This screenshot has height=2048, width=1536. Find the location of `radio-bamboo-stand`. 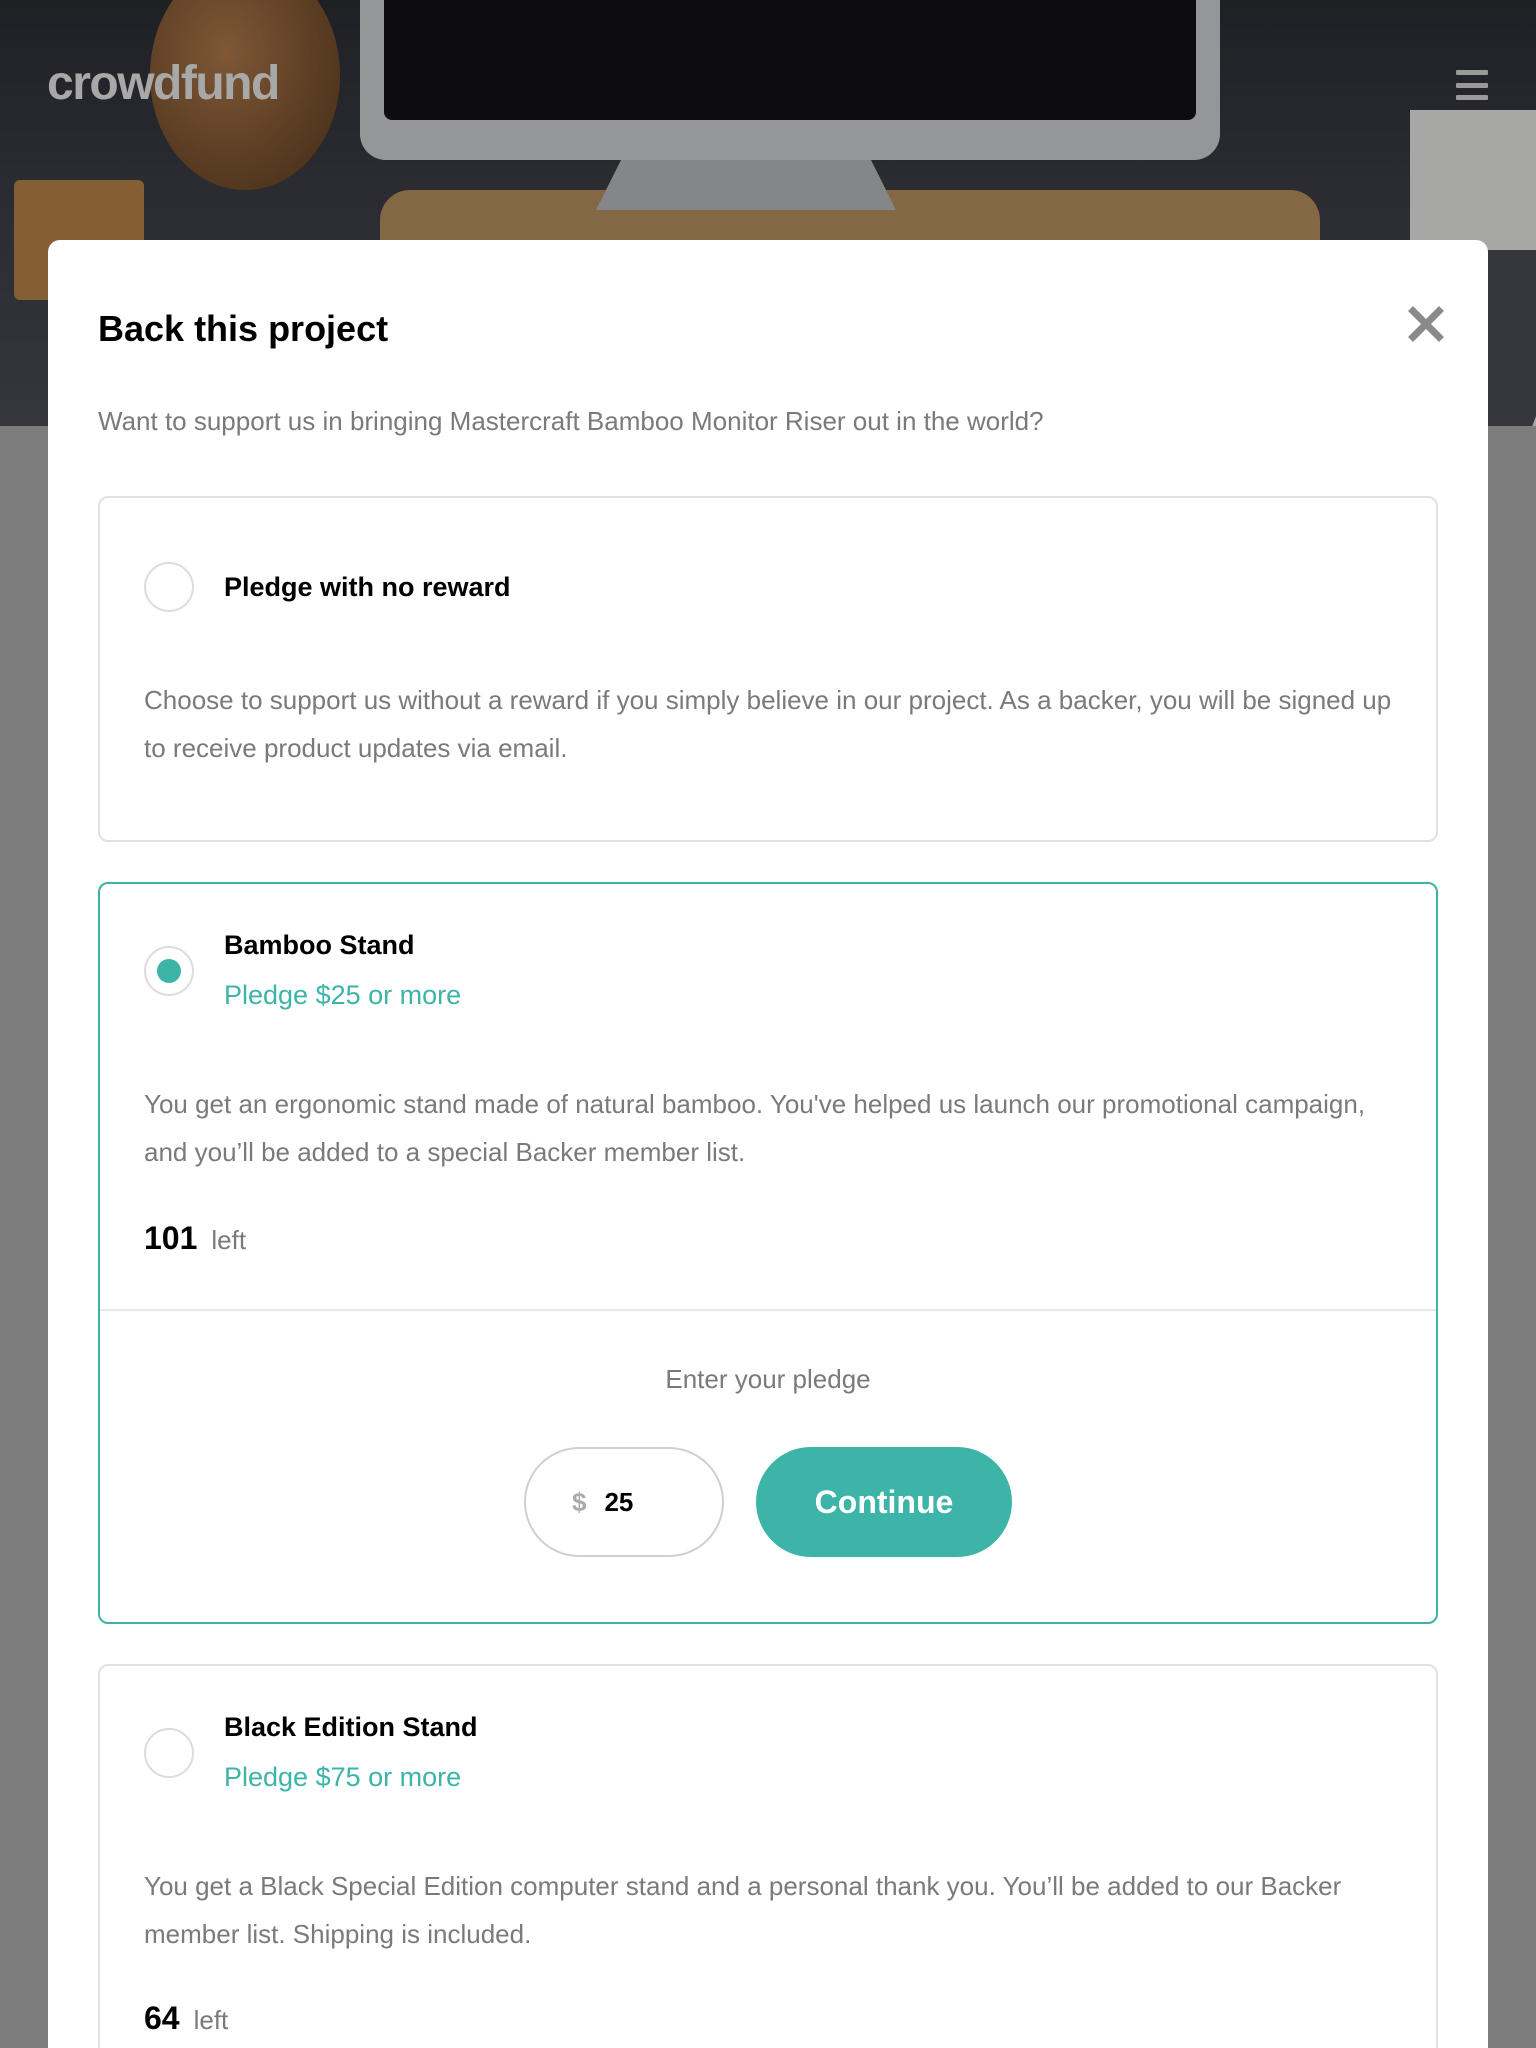

radio-bamboo-stand is located at coordinates (169, 971).